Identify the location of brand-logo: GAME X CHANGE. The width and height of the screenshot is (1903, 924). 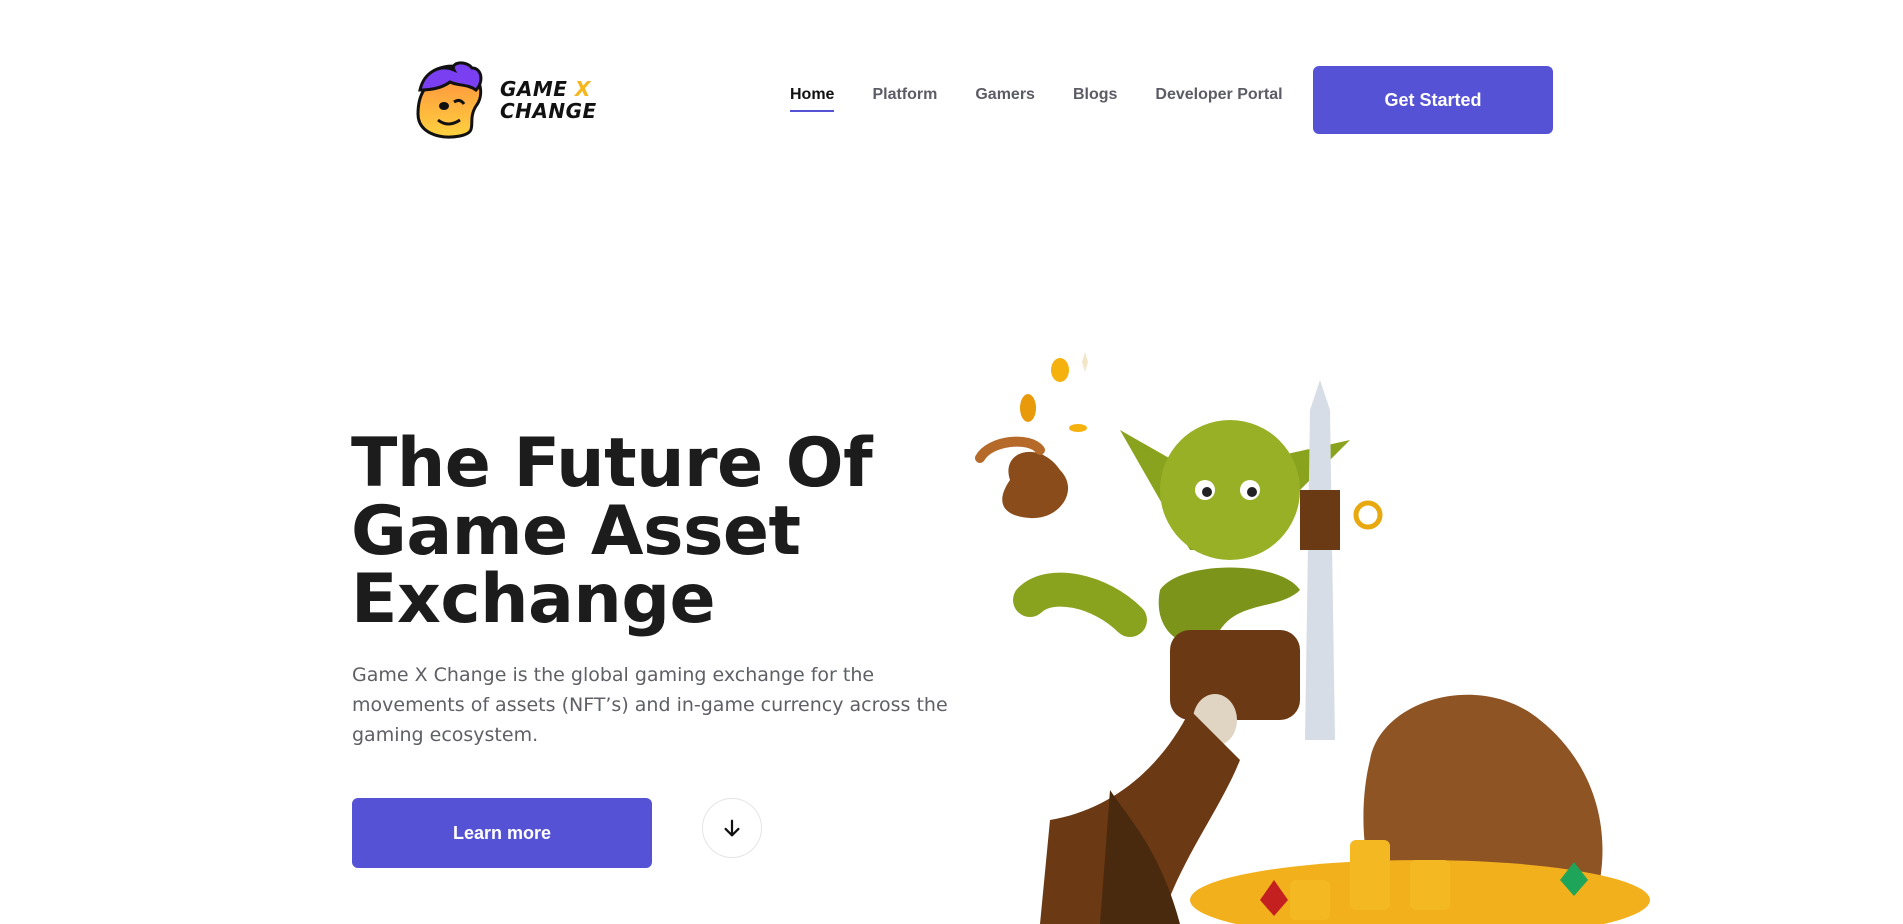
(503, 100).